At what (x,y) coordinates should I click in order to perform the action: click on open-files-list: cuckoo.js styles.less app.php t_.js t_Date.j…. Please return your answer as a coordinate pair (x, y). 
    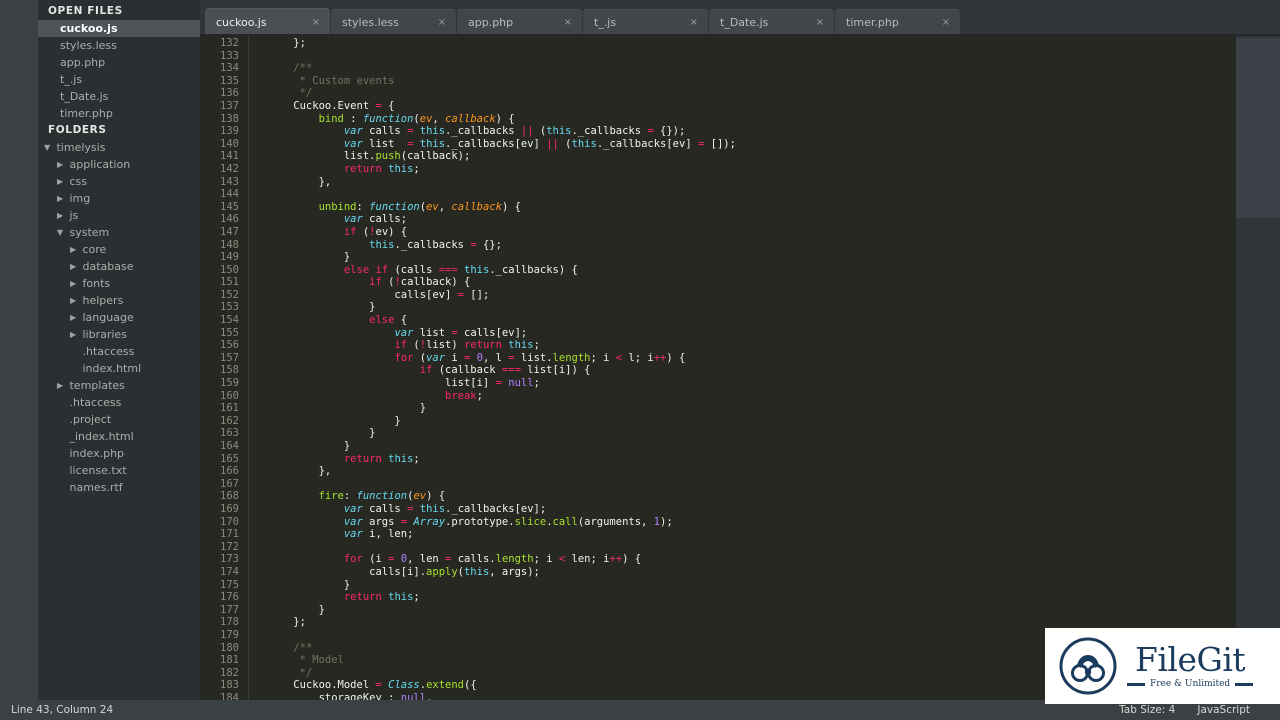
    Looking at the image, I should click on (119, 71).